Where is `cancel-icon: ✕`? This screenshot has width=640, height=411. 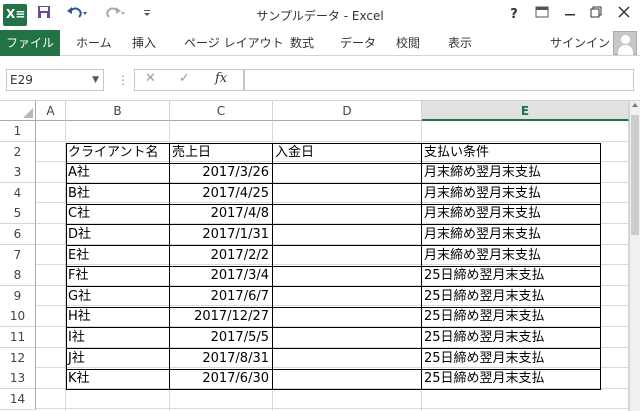
cancel-icon: ✕ is located at coordinates (150, 78).